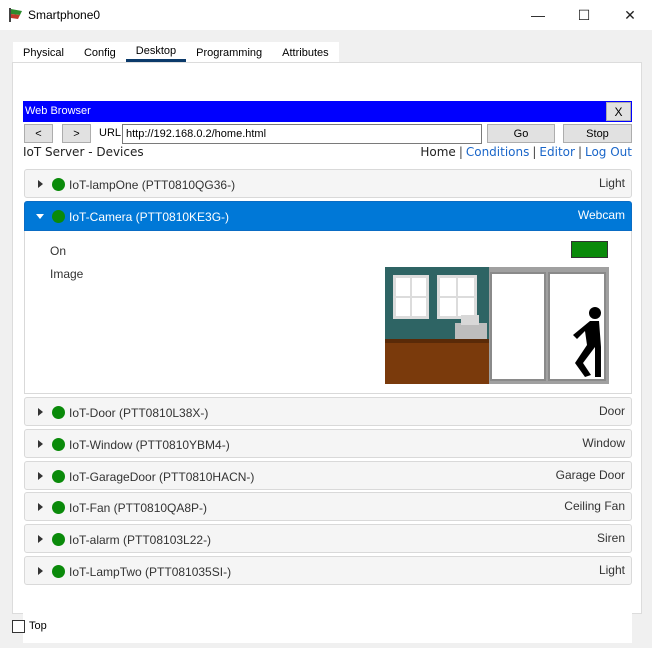 The height and width of the screenshot is (648, 652). I want to click on device-row-door: IoT-Door (PTT0810L38X-) Door, so click(328, 411).